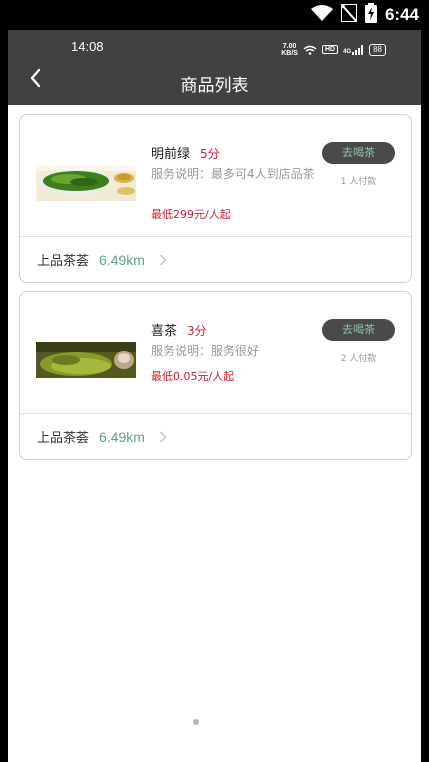 This screenshot has height=762, width=429. Describe the element at coordinates (358, 359) in the screenshot. I see `paid-count: 2 人付款` at that location.